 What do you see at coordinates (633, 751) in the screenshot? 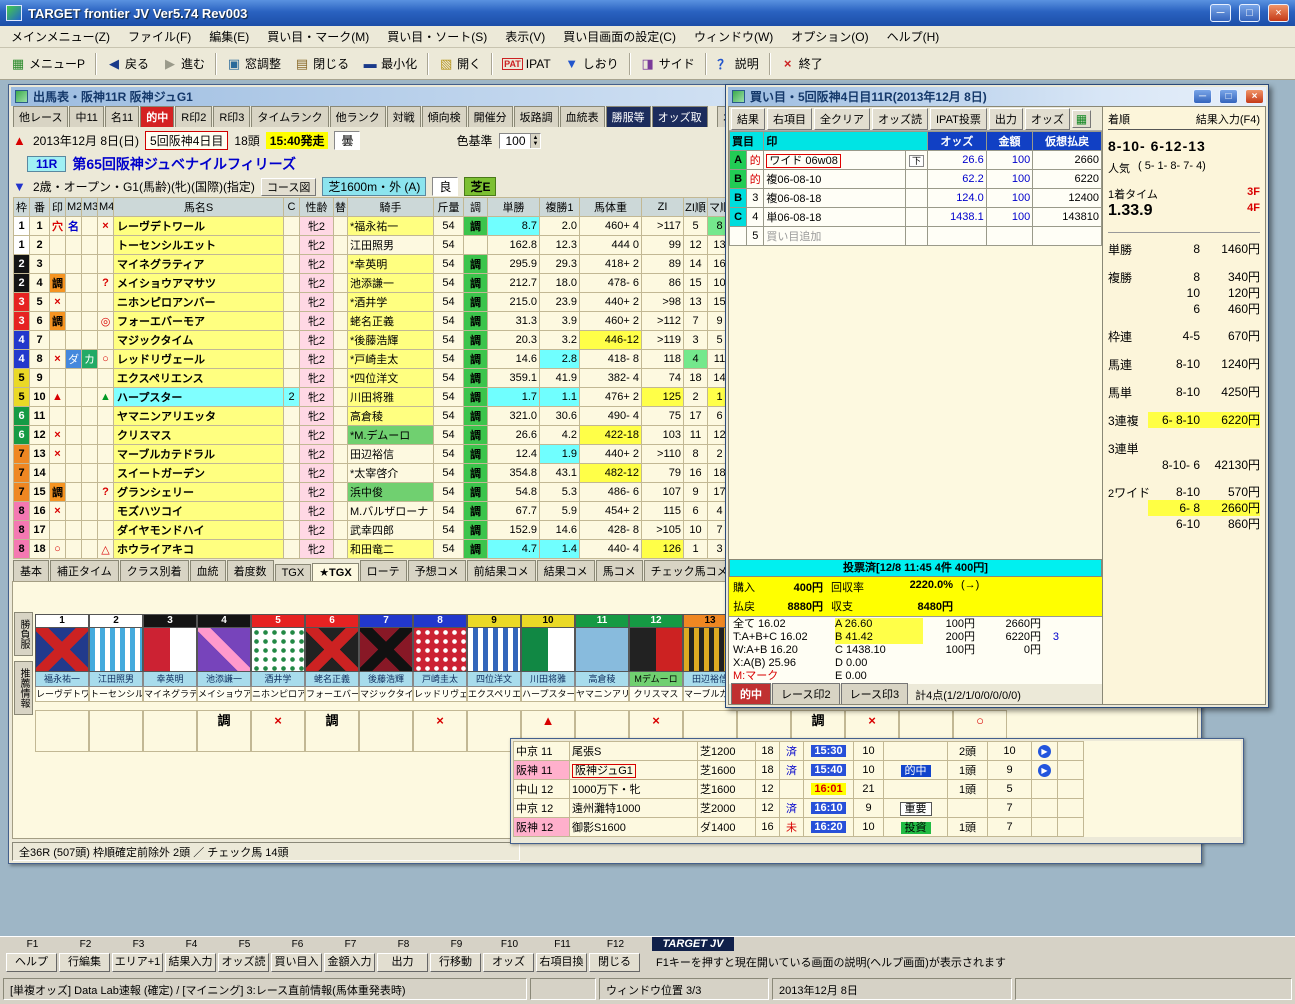
I see `race-name-cell: 尾張S` at bounding box center [633, 751].